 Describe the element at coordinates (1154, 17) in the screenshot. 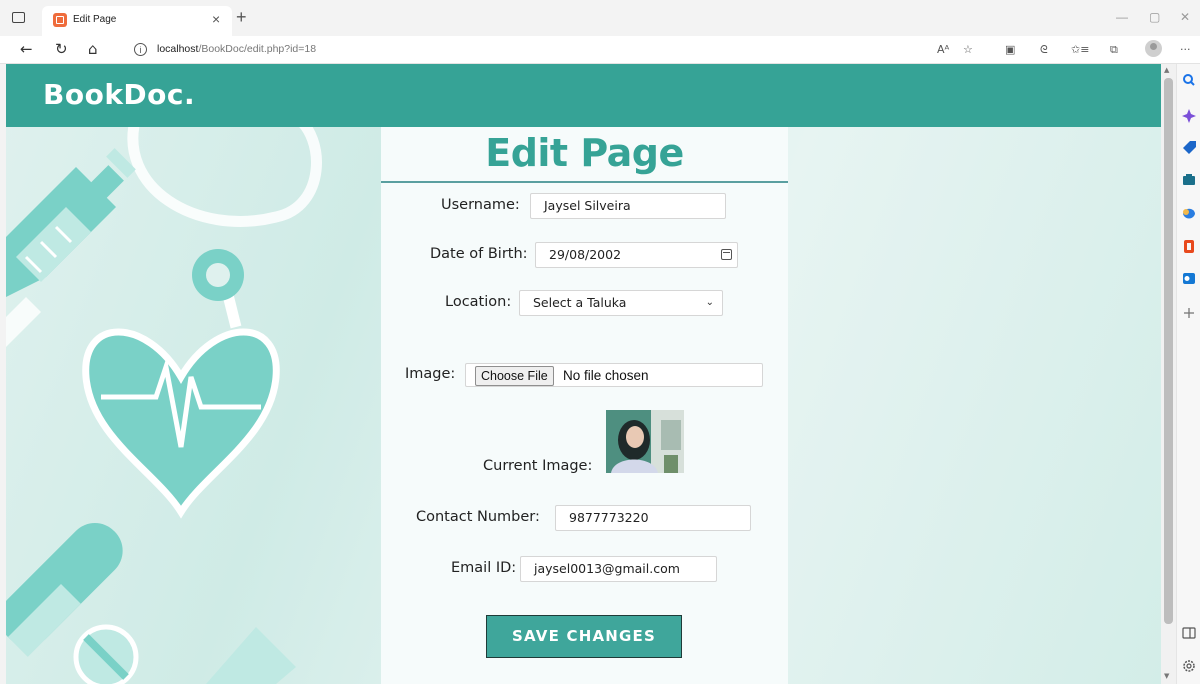

I see `restore-icon: ▢` at that location.